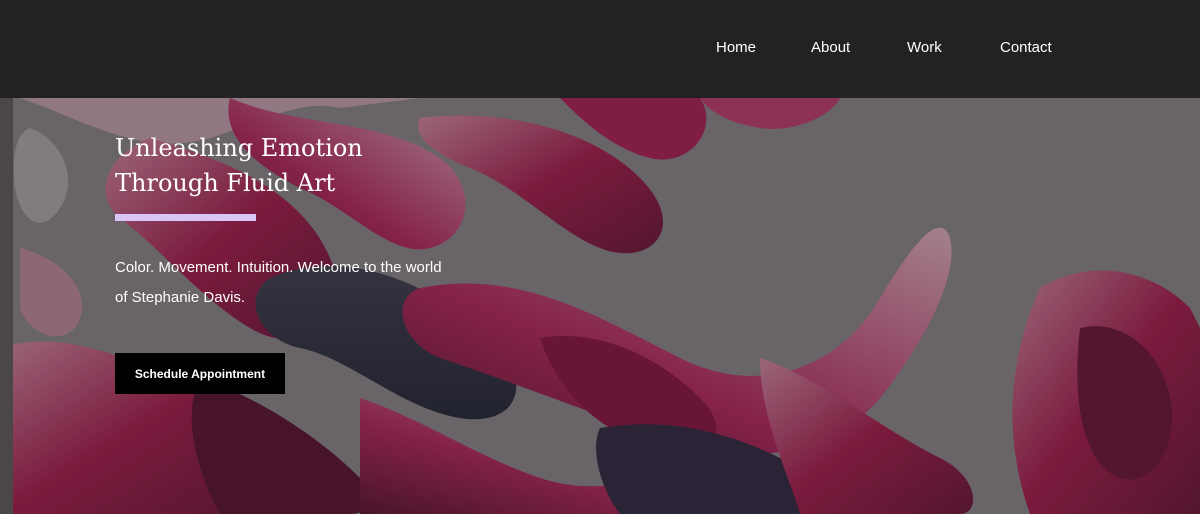  I want to click on nav-link-home: Home, so click(736, 48).